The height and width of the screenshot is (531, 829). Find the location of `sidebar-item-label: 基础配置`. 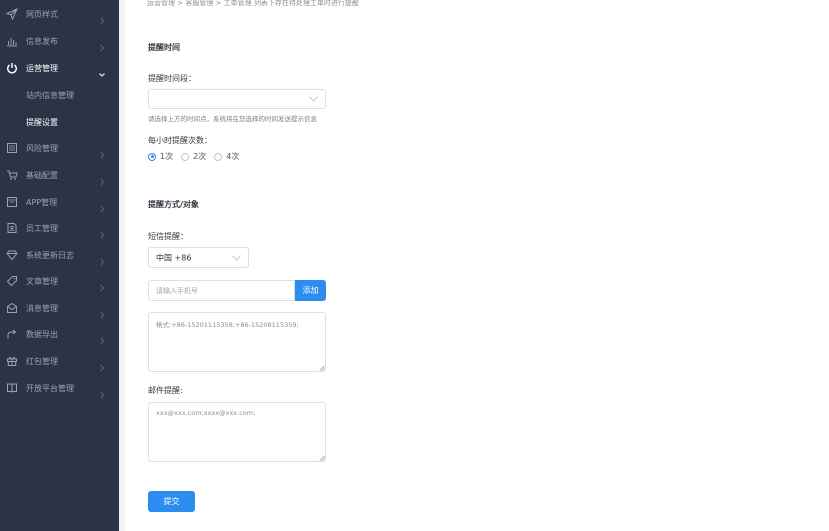

sidebar-item-label: 基础配置 is located at coordinates (42, 175).